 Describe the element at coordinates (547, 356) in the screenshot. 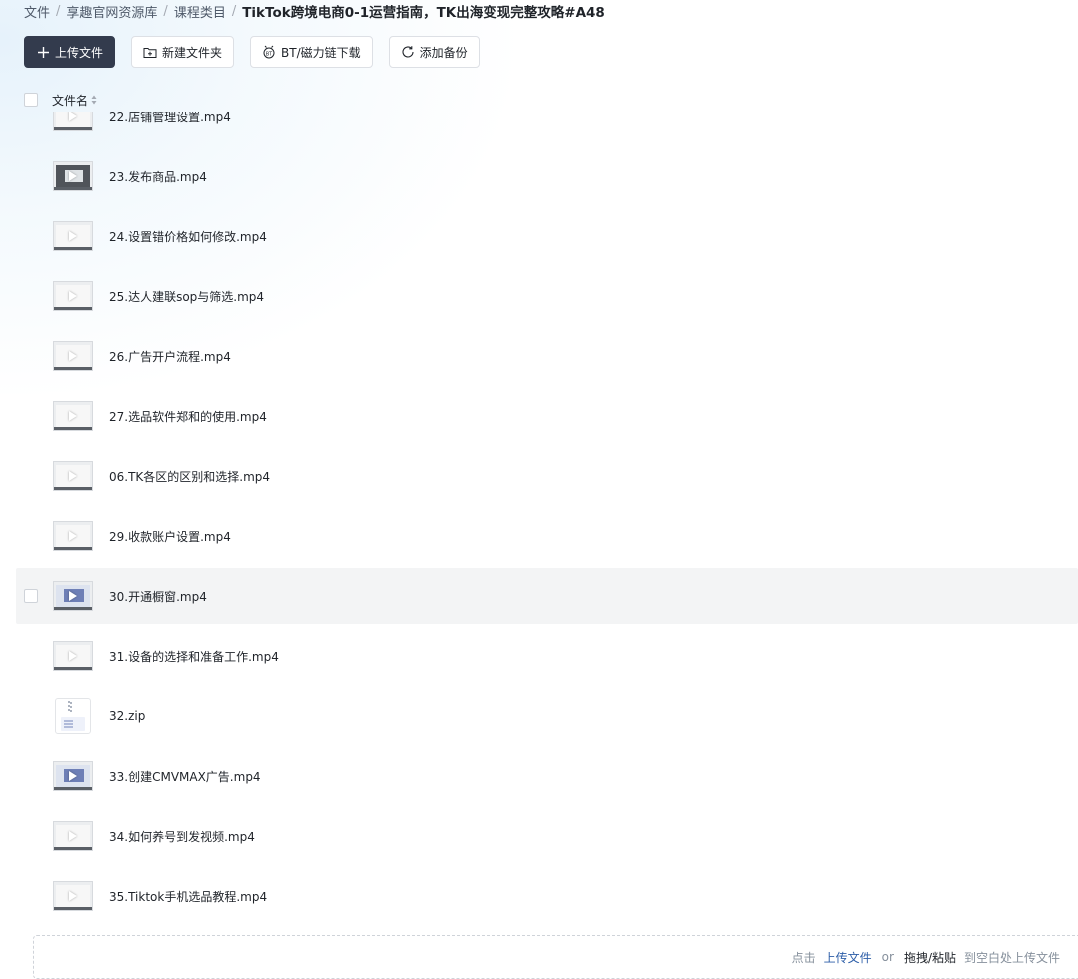

I see `file-row: 26.广告开户流程.mp4` at that location.